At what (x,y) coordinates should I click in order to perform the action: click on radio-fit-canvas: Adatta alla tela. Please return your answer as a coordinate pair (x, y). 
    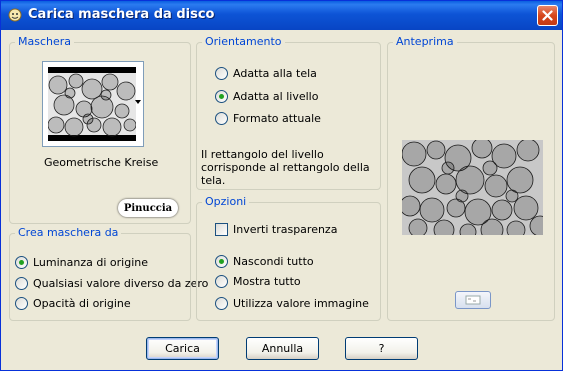
    Looking at the image, I should click on (266, 73).